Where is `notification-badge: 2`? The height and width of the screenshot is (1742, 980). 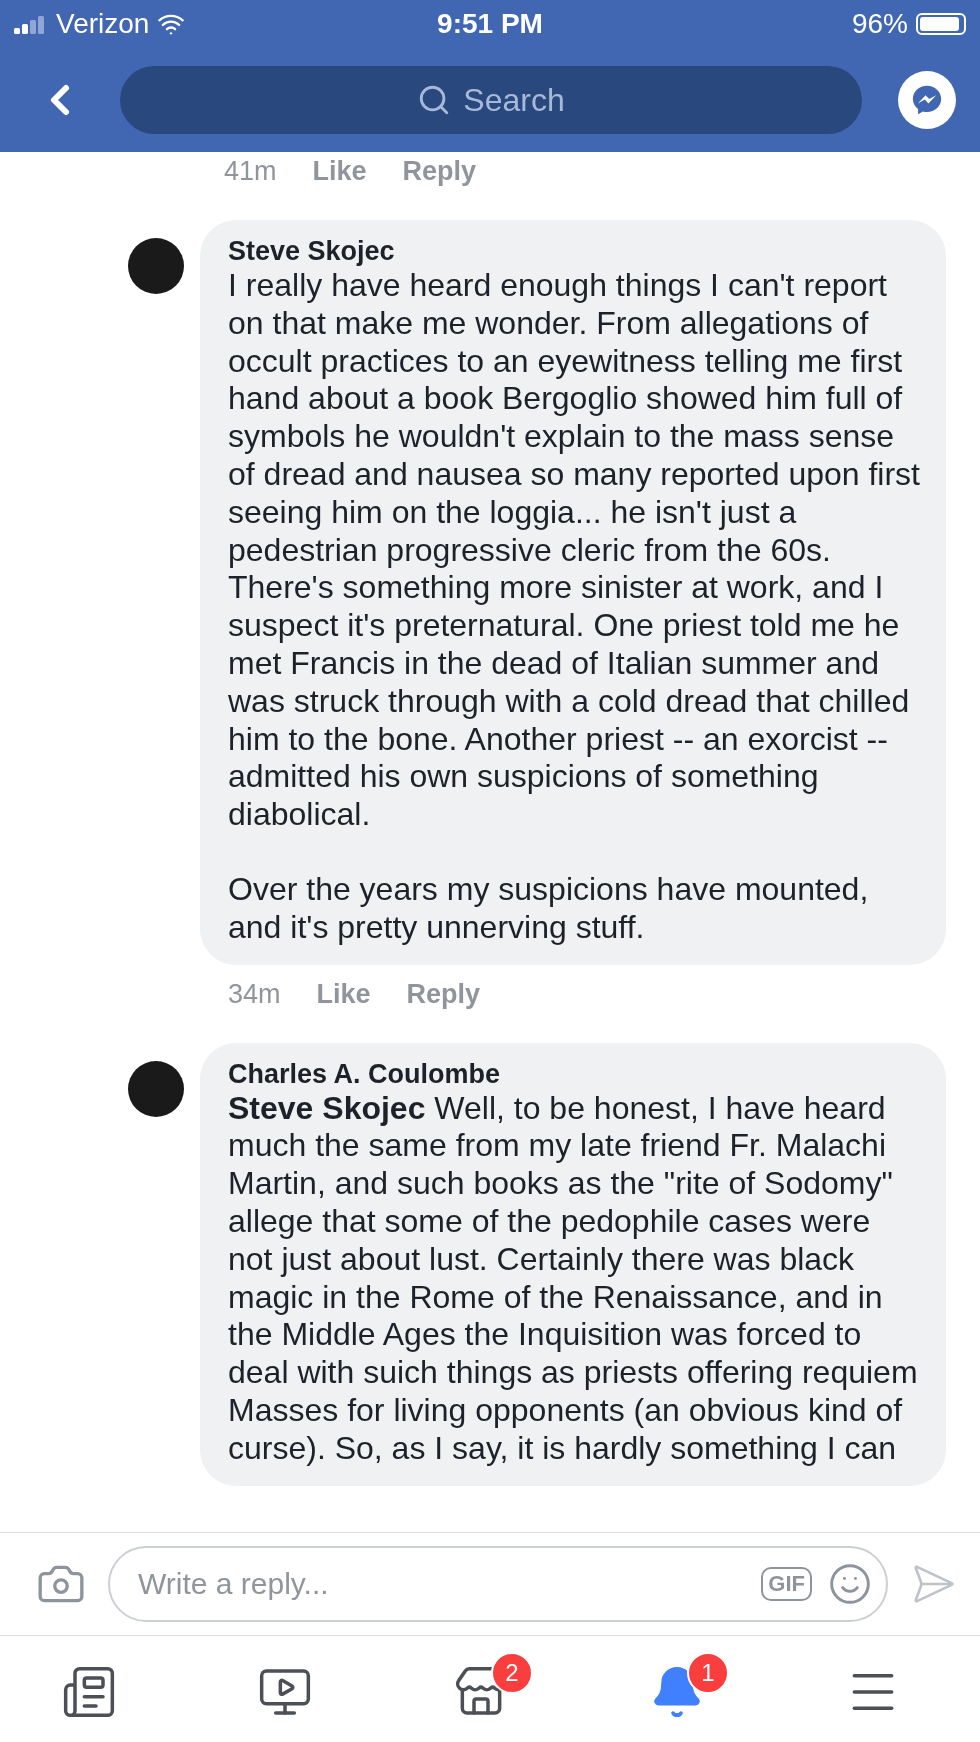 notification-badge: 2 is located at coordinates (512, 1673).